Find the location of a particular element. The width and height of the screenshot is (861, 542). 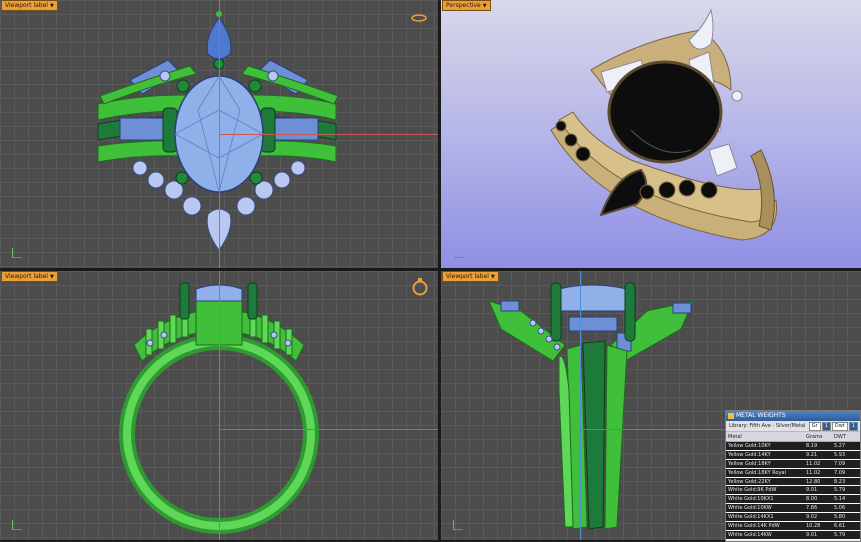

unit-dwt-toggle: Dwt is located at coordinates (839, 426).